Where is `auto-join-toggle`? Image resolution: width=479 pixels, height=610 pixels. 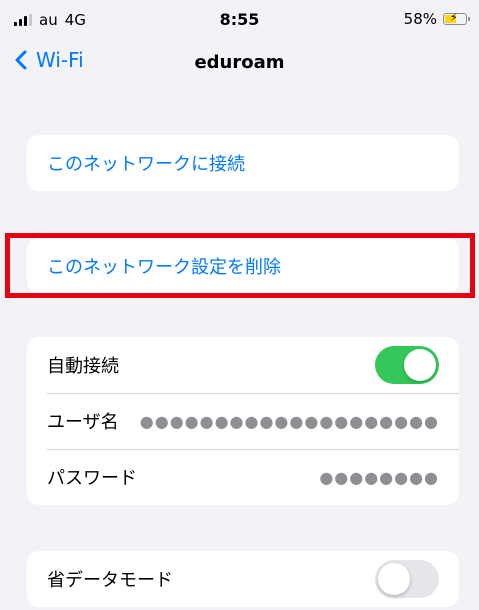 auto-join-toggle is located at coordinates (407, 365).